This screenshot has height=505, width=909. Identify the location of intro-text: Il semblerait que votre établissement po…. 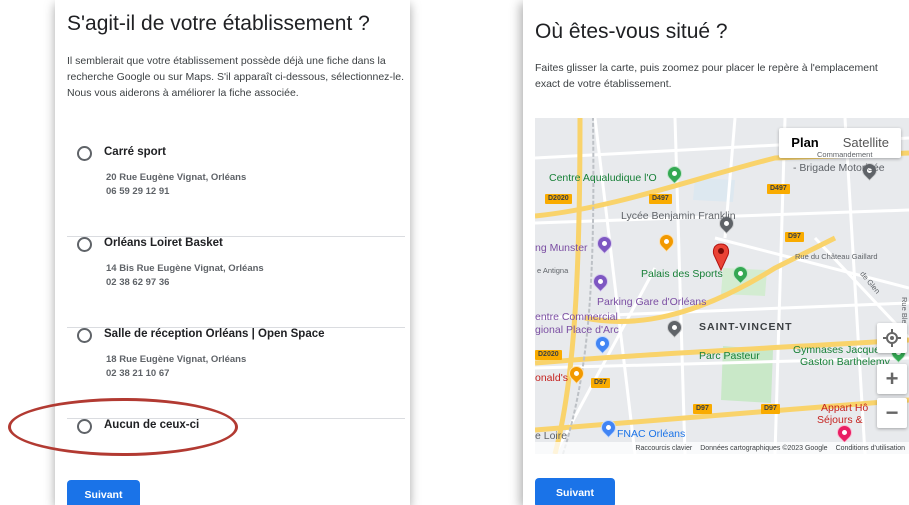
(236, 77).